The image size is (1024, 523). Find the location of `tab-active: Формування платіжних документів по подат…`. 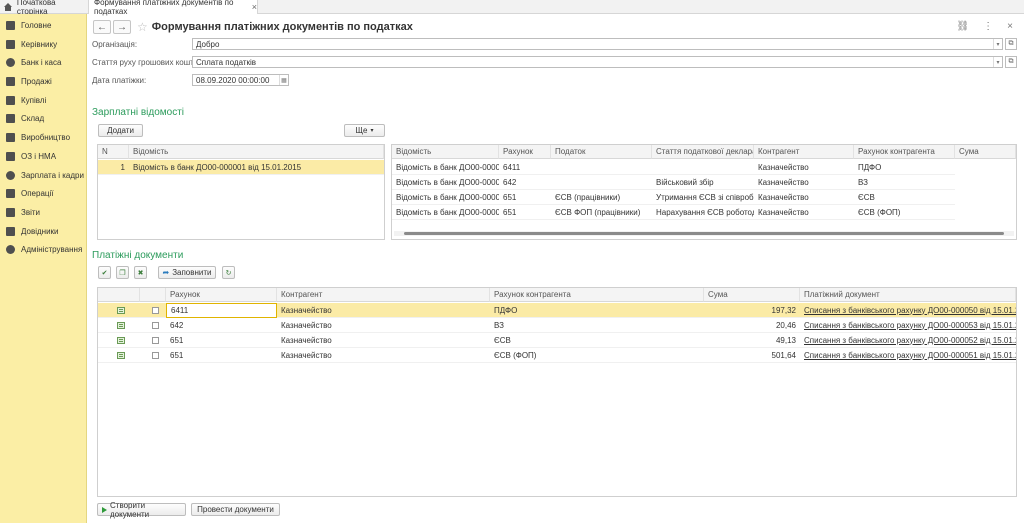

tab-active: Формування платіжних документів по подат… is located at coordinates (173, 8).